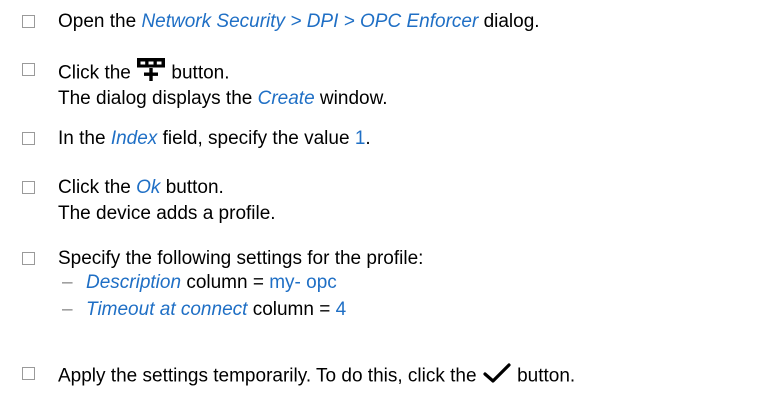 This screenshot has height=414, width=784. Describe the element at coordinates (148, 187) in the screenshot. I see `ok-button-link: Ok` at that location.